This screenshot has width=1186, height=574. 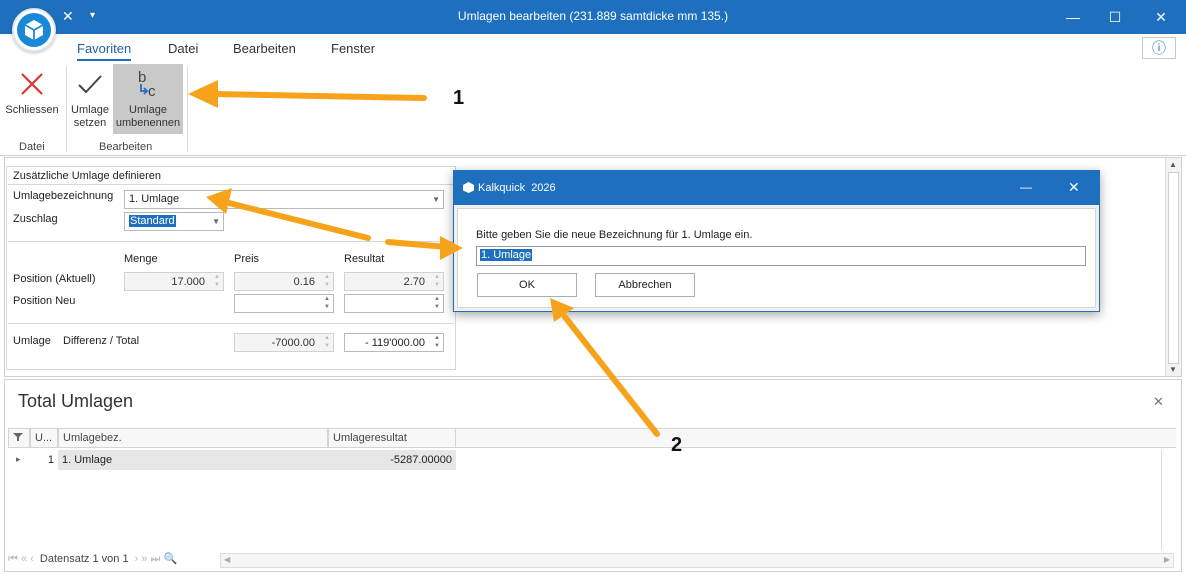 I want to click on preis-neu-input: ▲ ▼, so click(x=284, y=303).